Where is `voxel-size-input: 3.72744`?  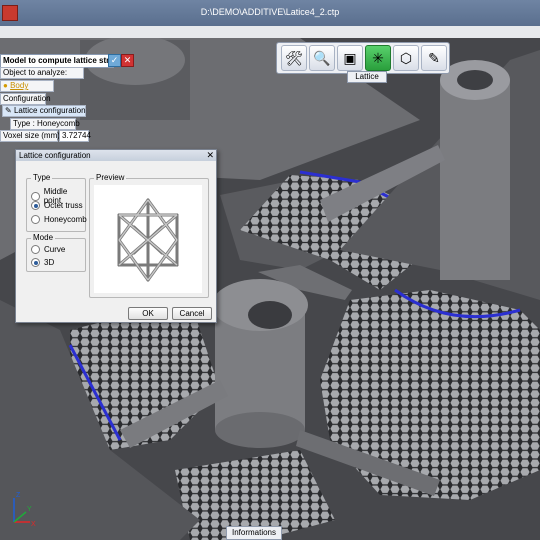
voxel-size-input: 3.72744 is located at coordinates (75, 136).